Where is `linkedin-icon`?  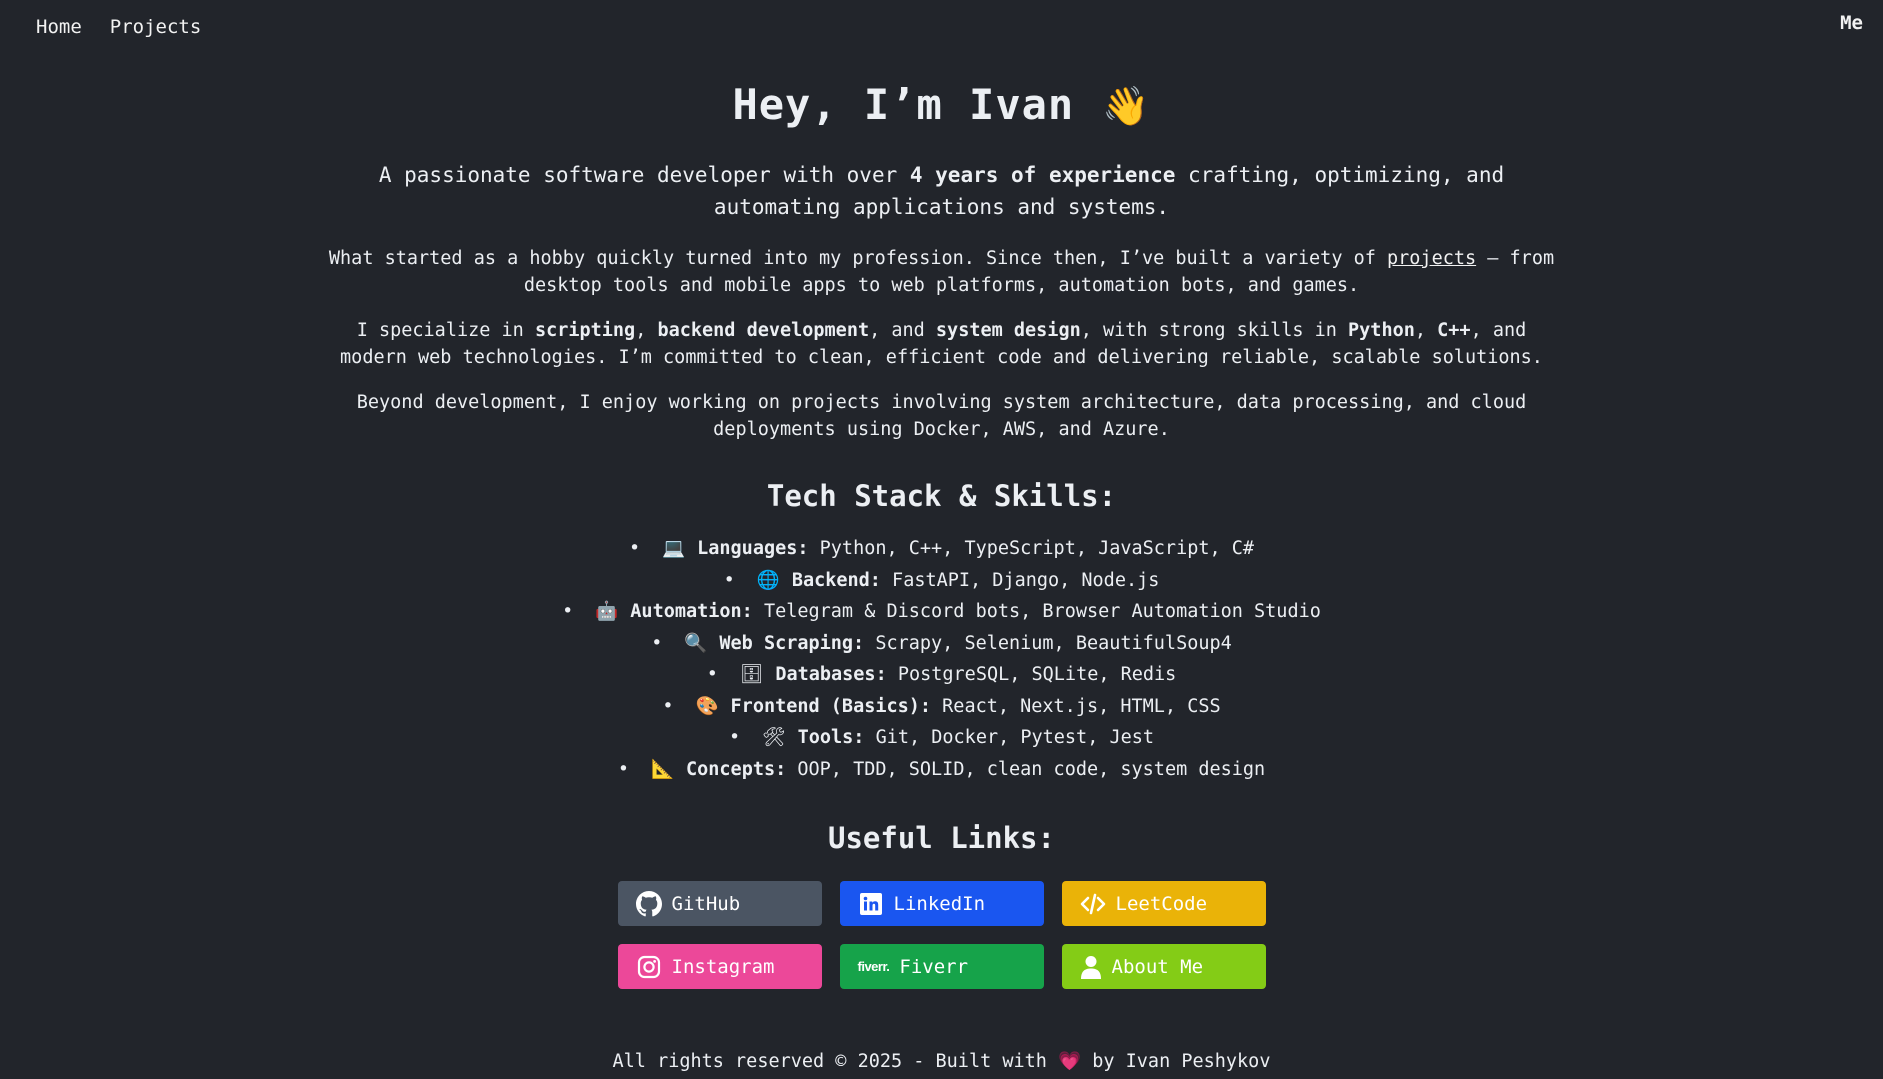
linkedin-icon is located at coordinates (871, 904).